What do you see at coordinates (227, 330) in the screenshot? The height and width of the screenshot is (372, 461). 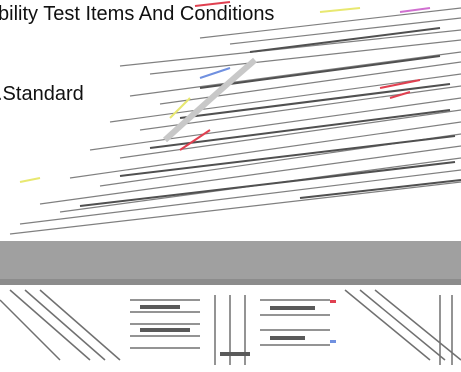 I see `lower-block-dark` at bounding box center [227, 330].